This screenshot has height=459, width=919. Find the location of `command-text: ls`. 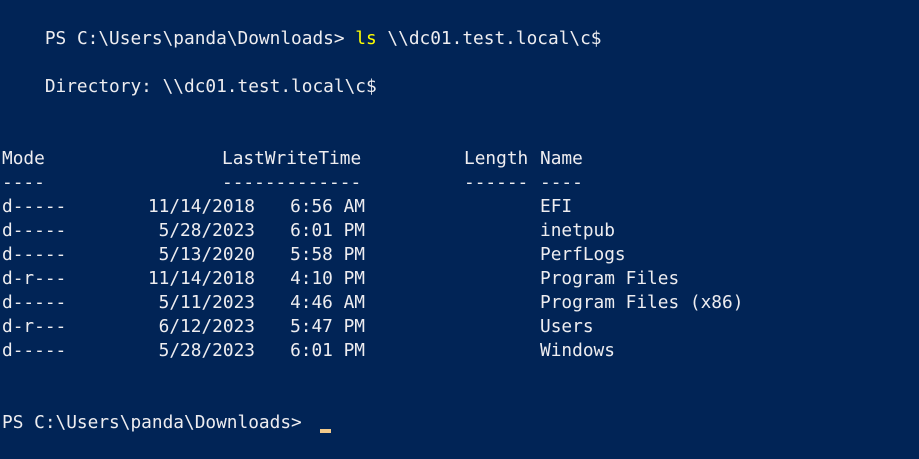

command-text: ls is located at coordinates (366, 38).